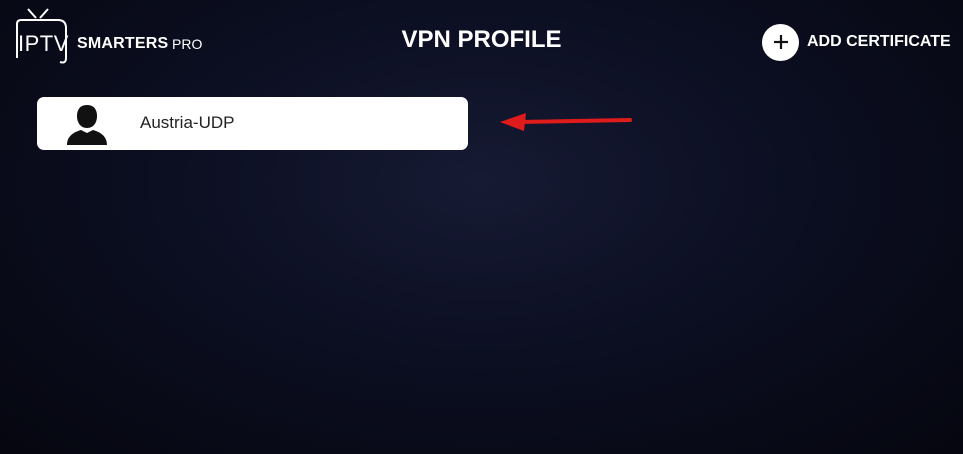  Describe the element at coordinates (187, 122) in the screenshot. I see `vpn-profile-name: Austria-UDP` at that location.